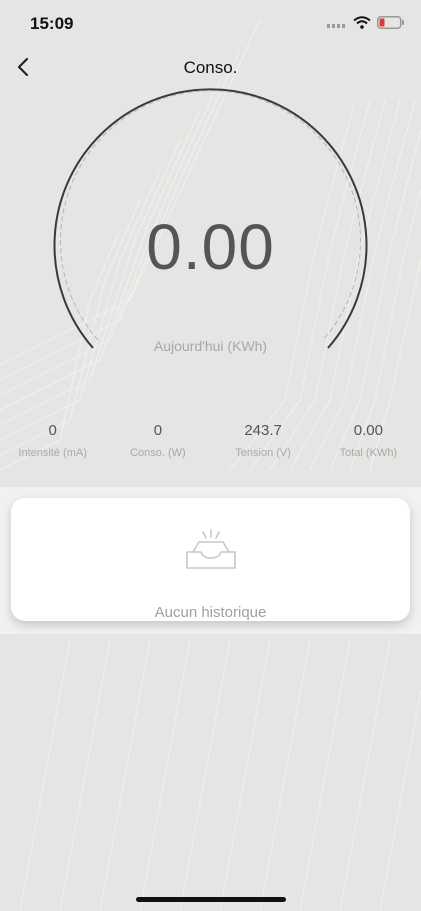 Image resolution: width=421 pixels, height=911 pixels. I want to click on stat-label: Conso. (W), so click(158, 453).